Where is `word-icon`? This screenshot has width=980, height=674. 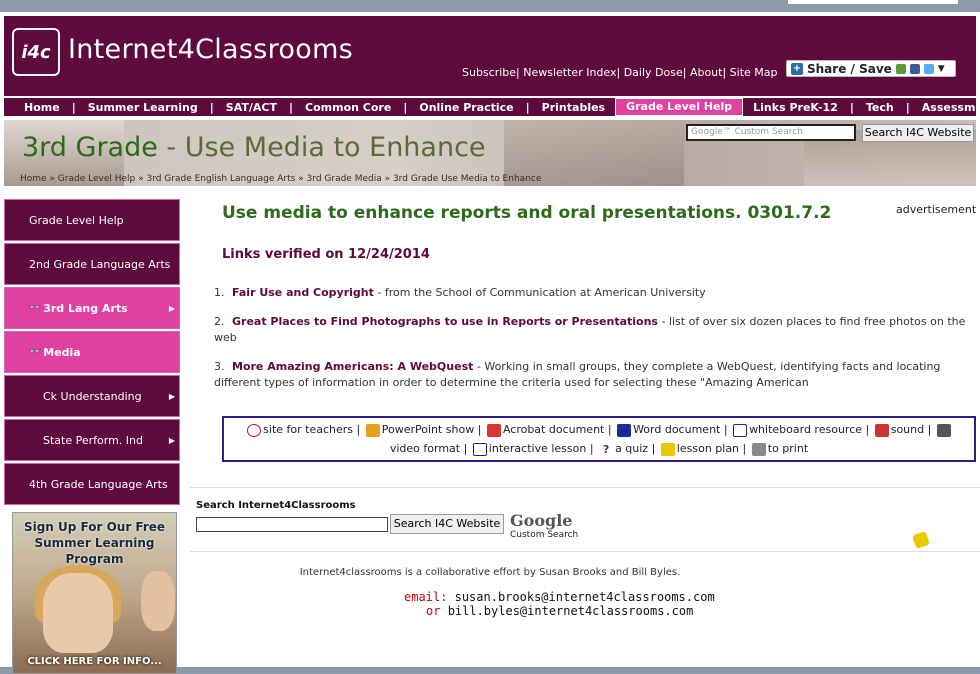
word-icon is located at coordinates (624, 430).